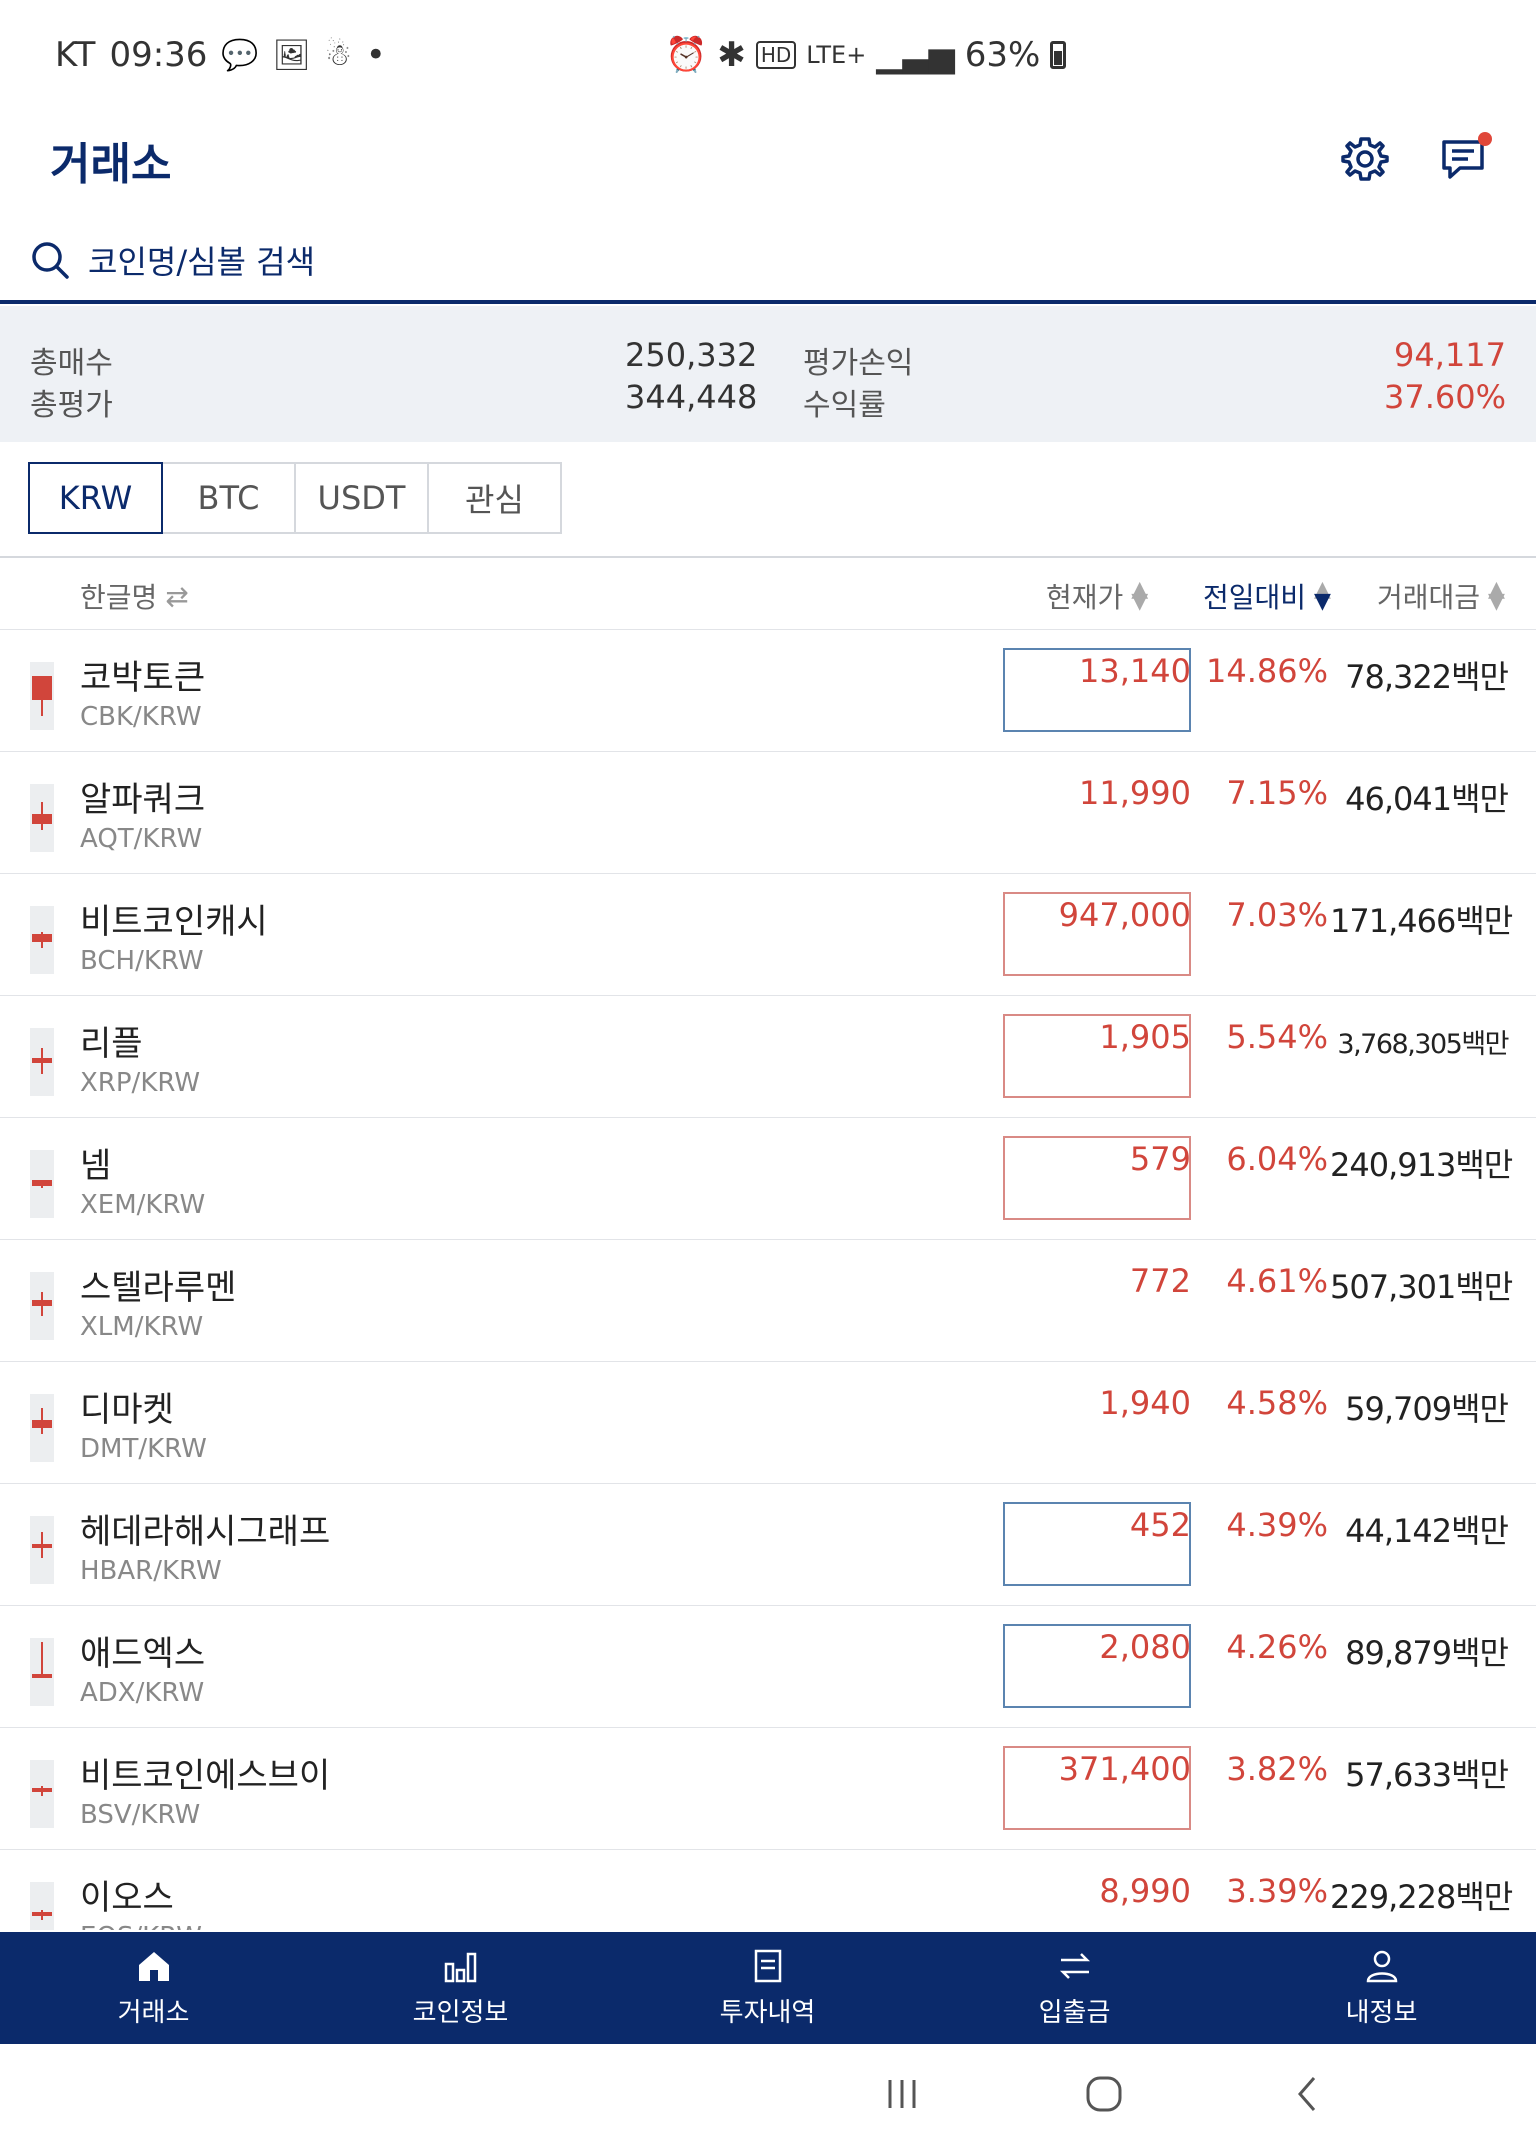 This screenshot has height=2152, width=1536. I want to click on nav-my-info-label: 내정보, so click(1381, 2012).